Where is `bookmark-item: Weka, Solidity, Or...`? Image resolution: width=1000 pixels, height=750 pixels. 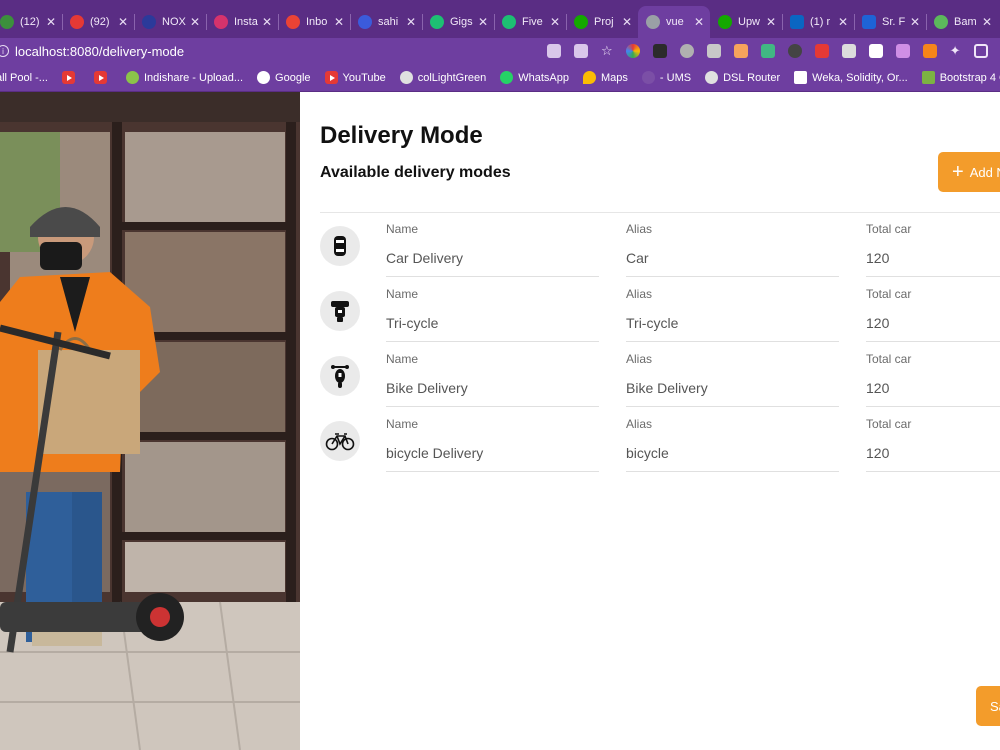 bookmark-item: Weka, Solidity, Or... is located at coordinates (851, 77).